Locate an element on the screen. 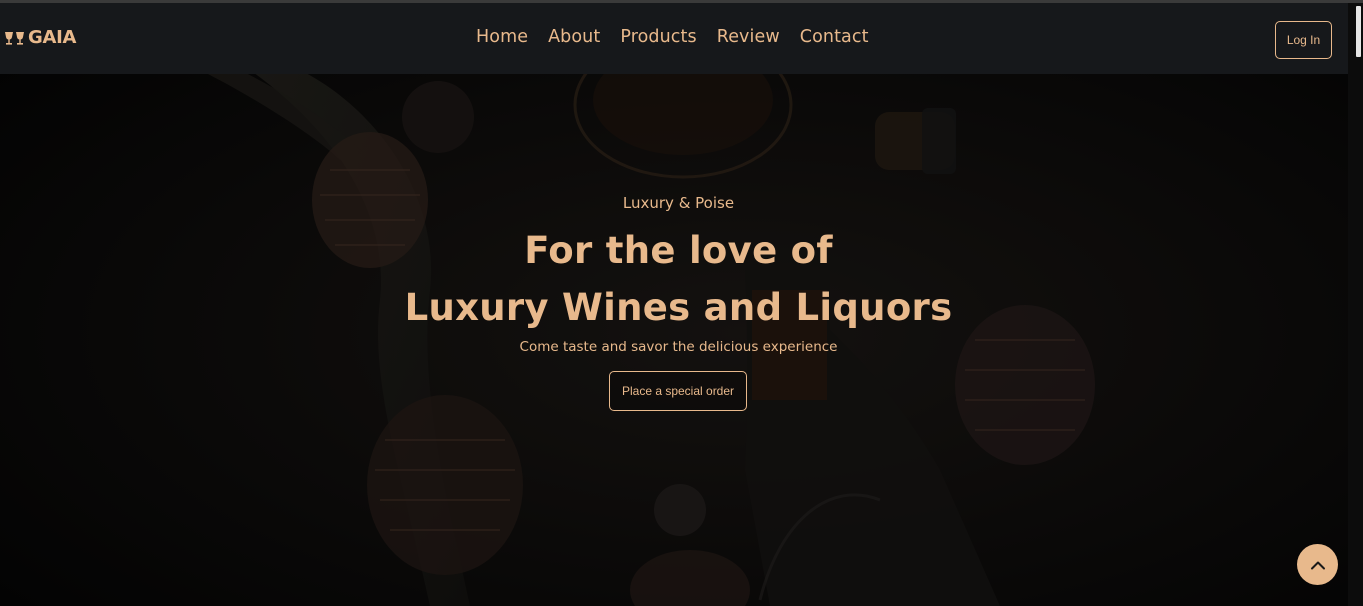 This screenshot has height=606, width=1363. scrollbar-thumb is located at coordinates (1358, 31).